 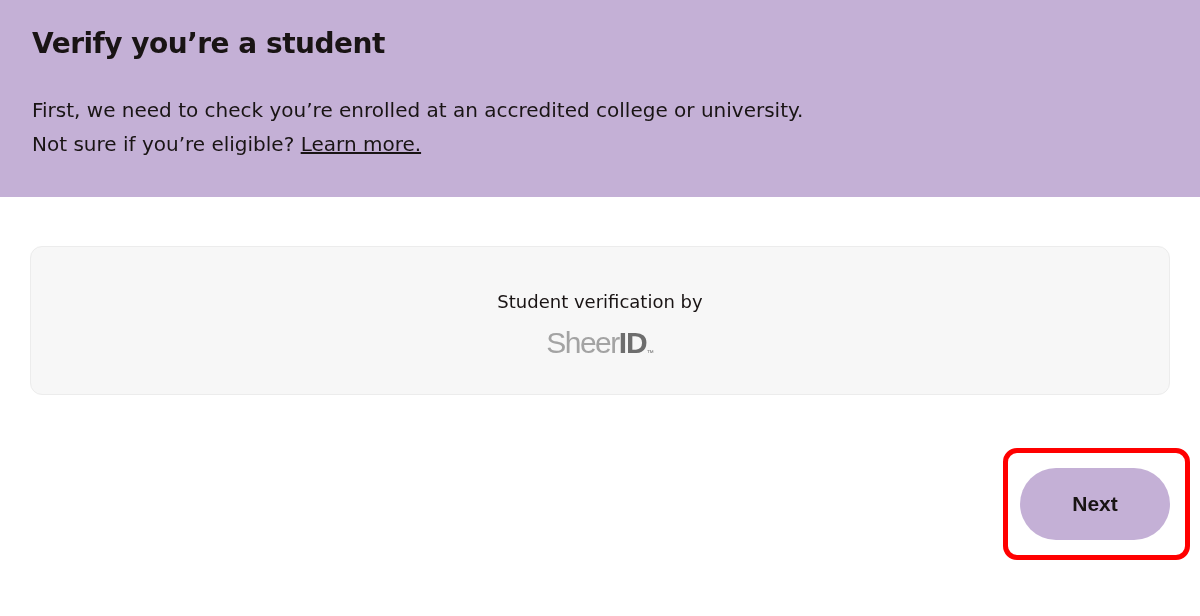 What do you see at coordinates (163, 144) in the screenshot?
I see `eligibility-question: Not sure if you’re eligible?` at bounding box center [163, 144].